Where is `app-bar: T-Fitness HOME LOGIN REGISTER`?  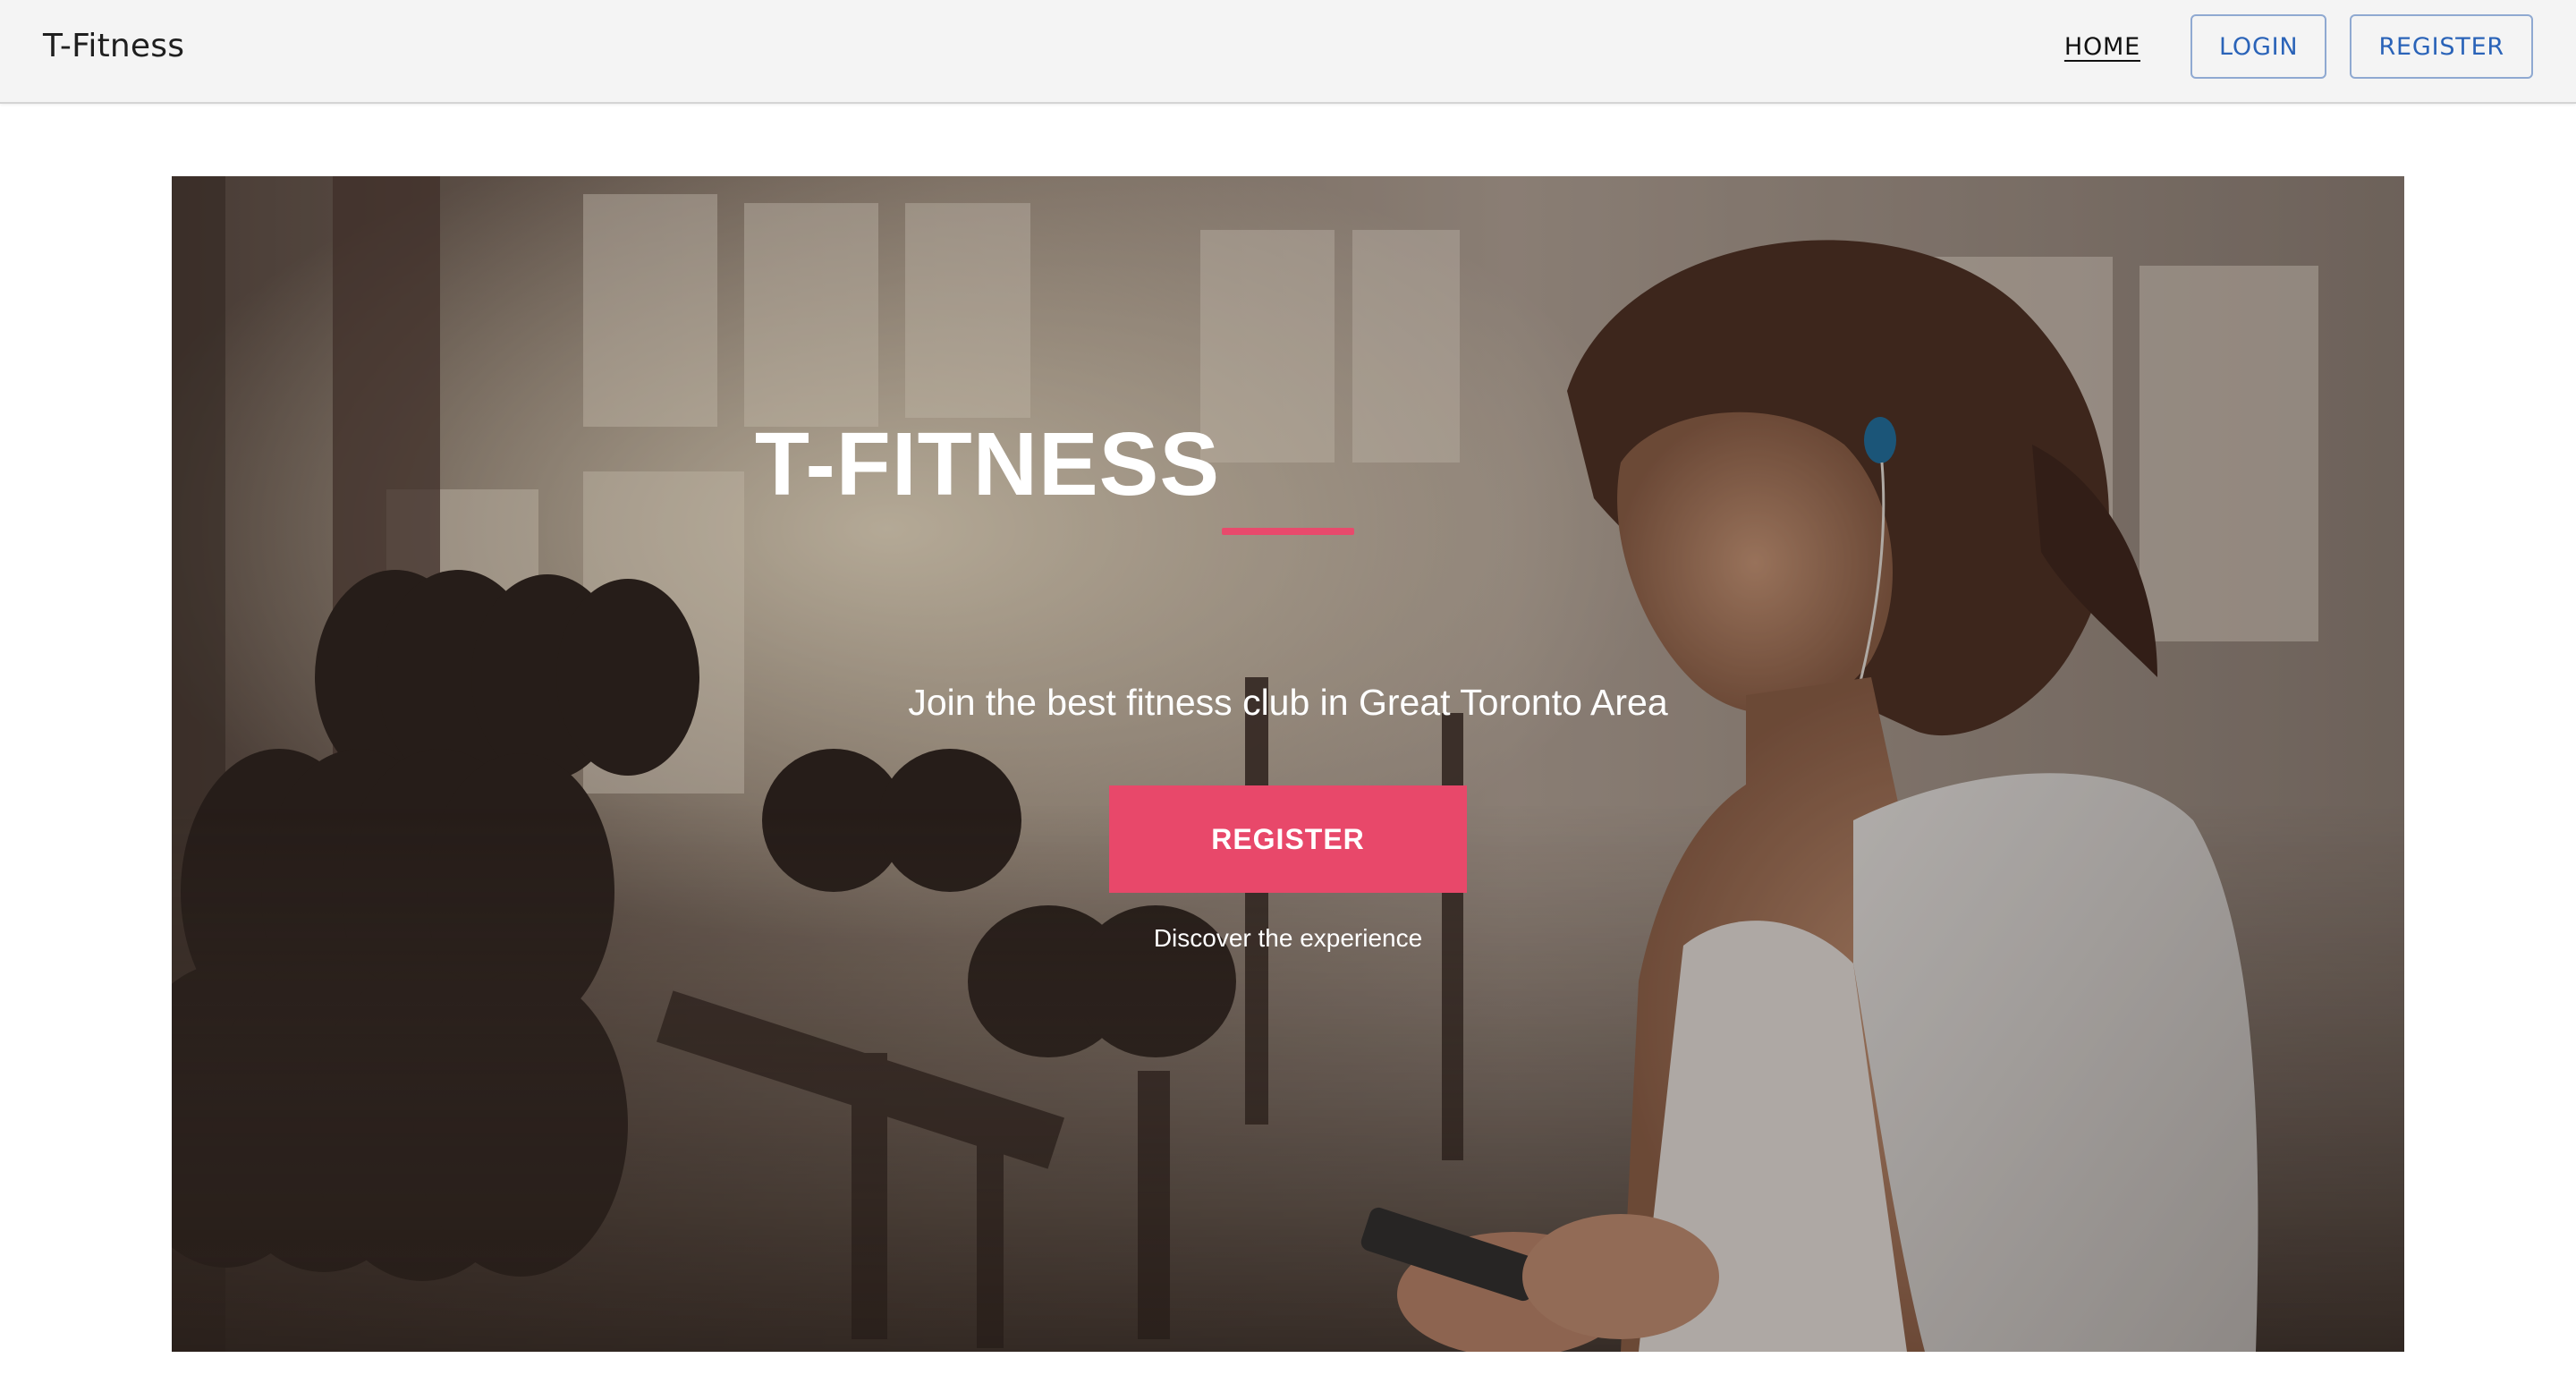
app-bar: T-Fitness HOME LOGIN REGISTER is located at coordinates (1288, 52).